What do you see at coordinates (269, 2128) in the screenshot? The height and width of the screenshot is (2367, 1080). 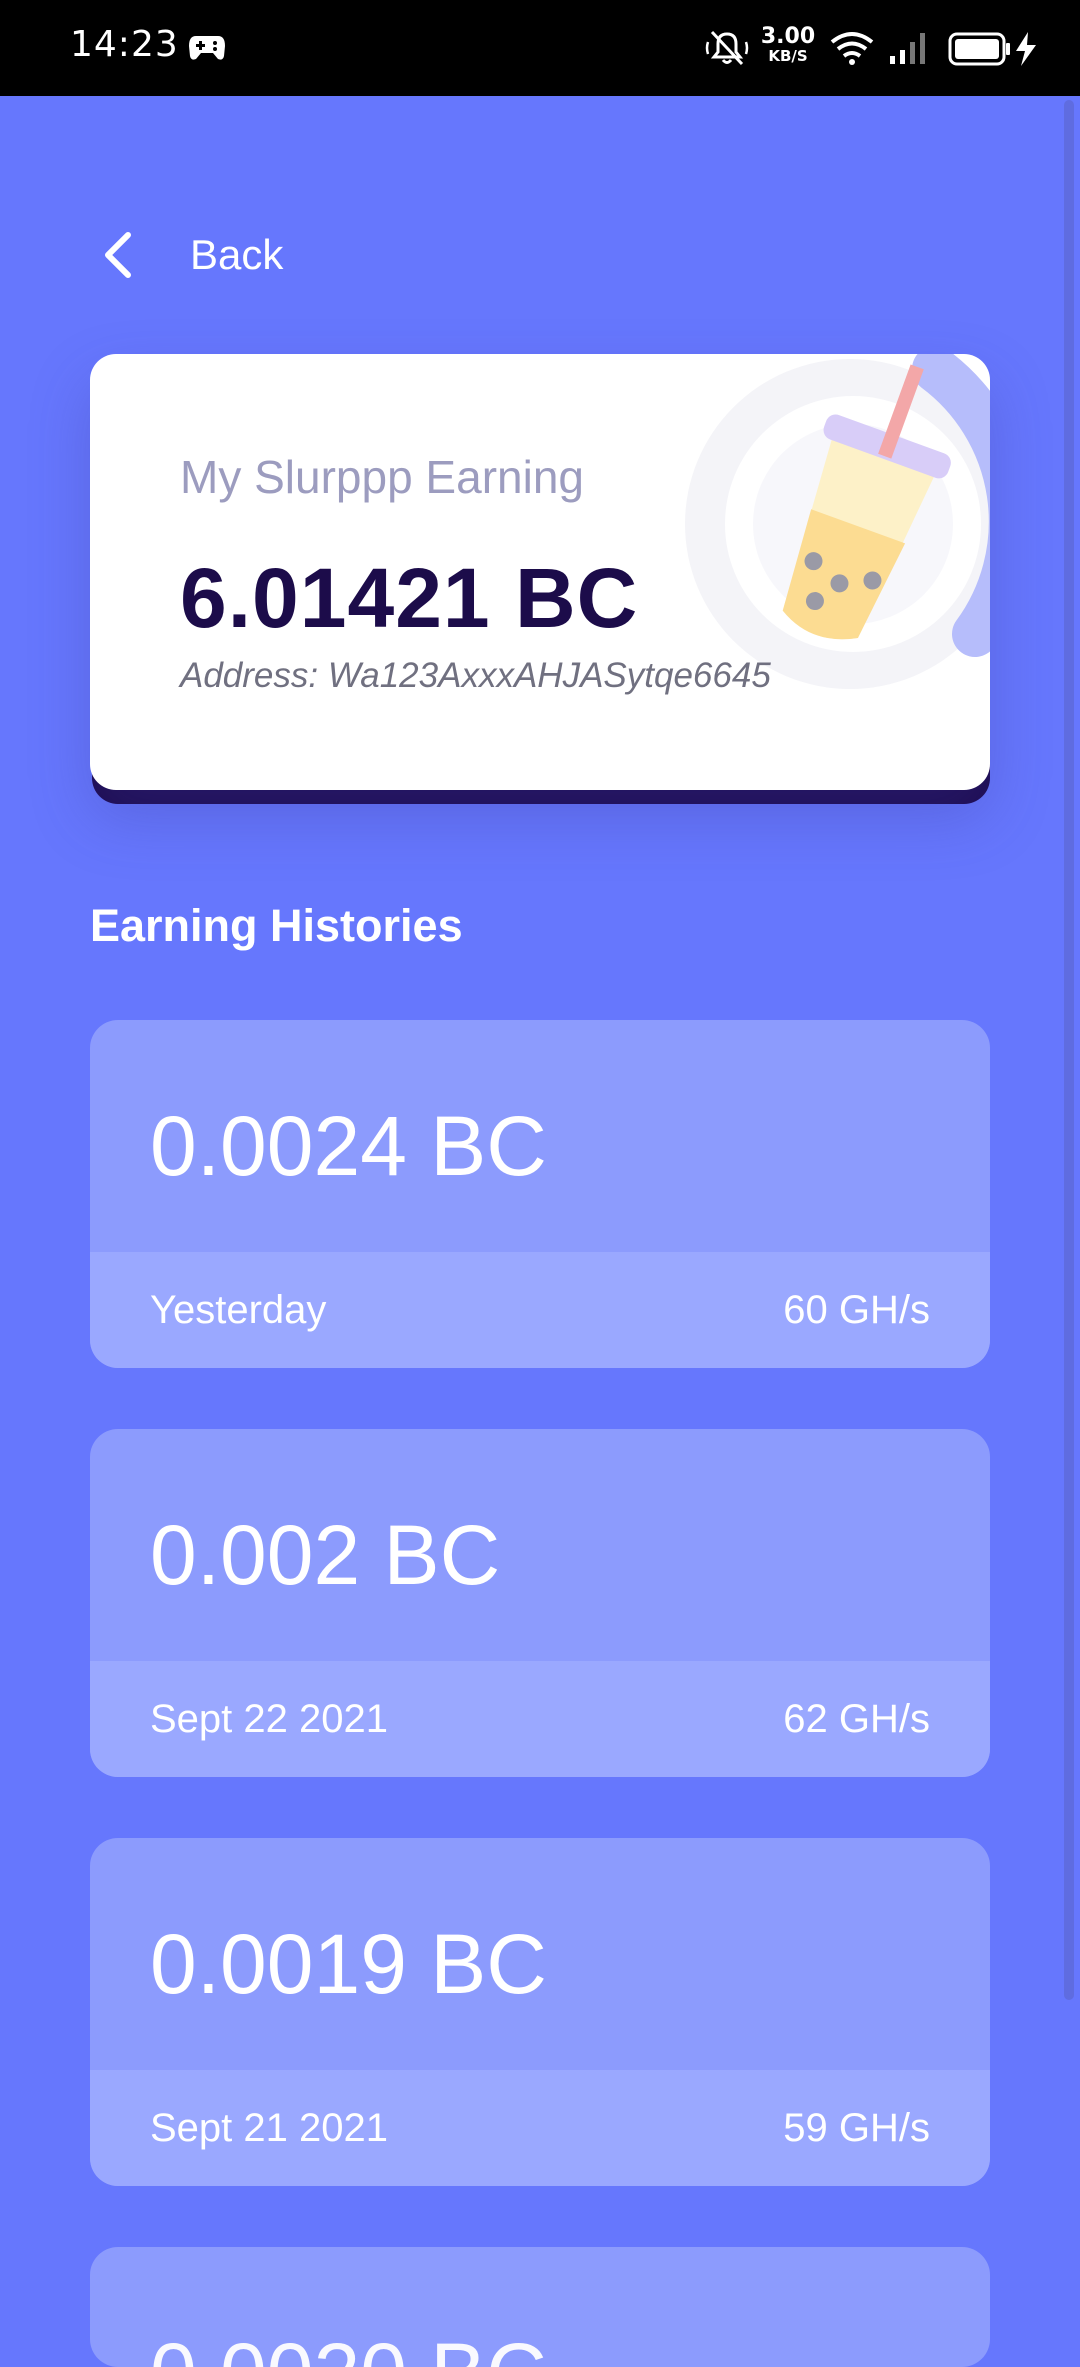 I see `history-date: Sept 21 2021` at bounding box center [269, 2128].